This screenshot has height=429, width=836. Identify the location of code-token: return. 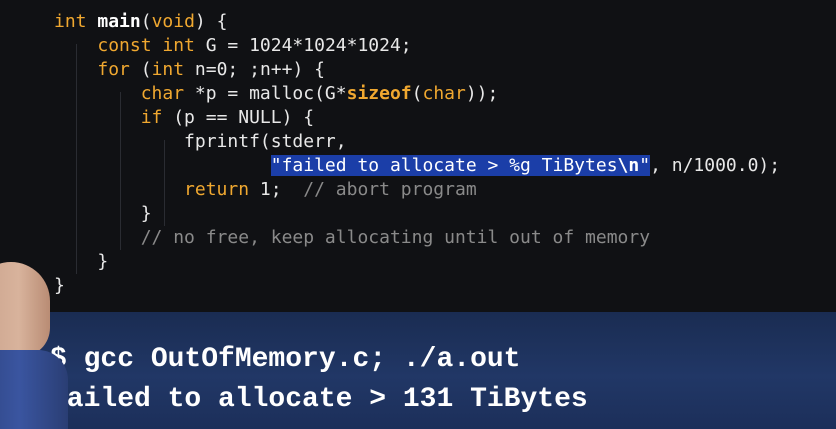
(222, 189).